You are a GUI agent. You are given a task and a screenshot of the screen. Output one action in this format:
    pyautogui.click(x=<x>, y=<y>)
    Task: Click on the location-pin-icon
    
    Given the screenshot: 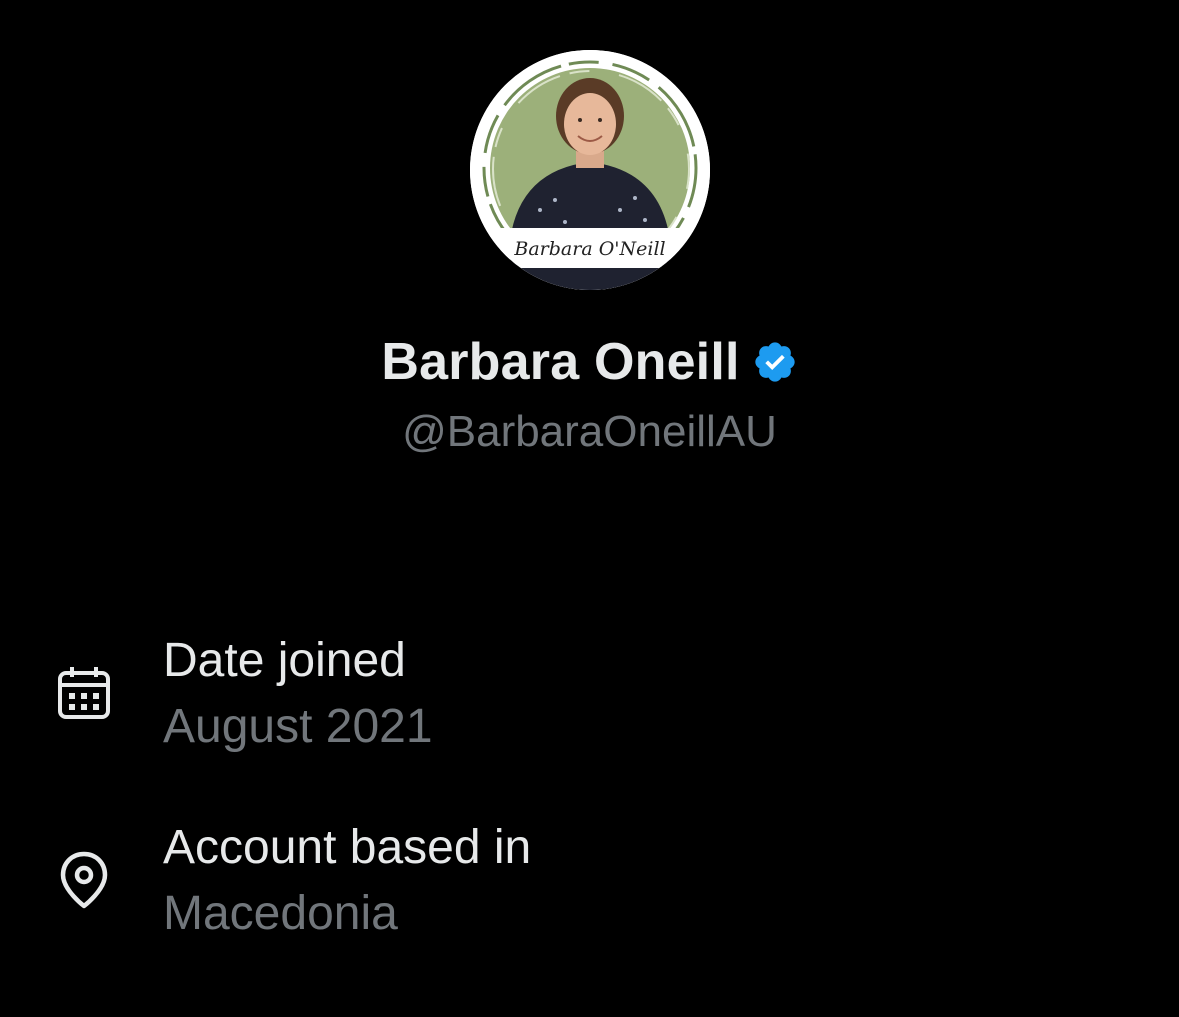 What is the action you would take?
    pyautogui.click(x=84, y=880)
    